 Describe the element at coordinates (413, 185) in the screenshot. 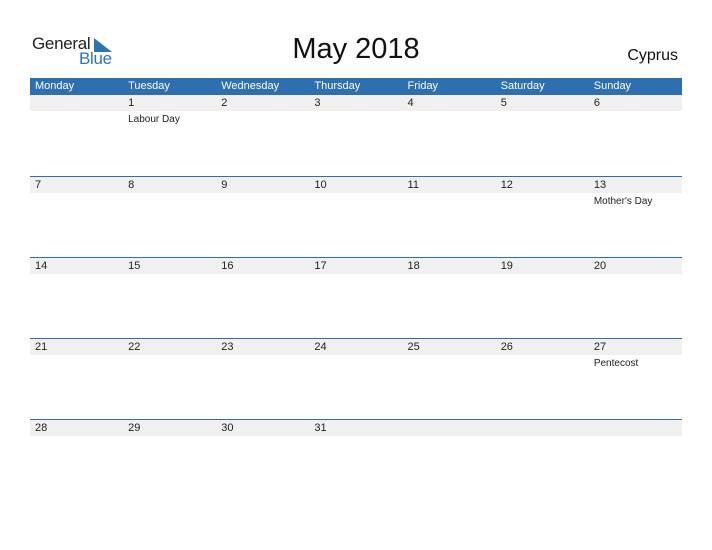

I see `day-number: 11` at that location.